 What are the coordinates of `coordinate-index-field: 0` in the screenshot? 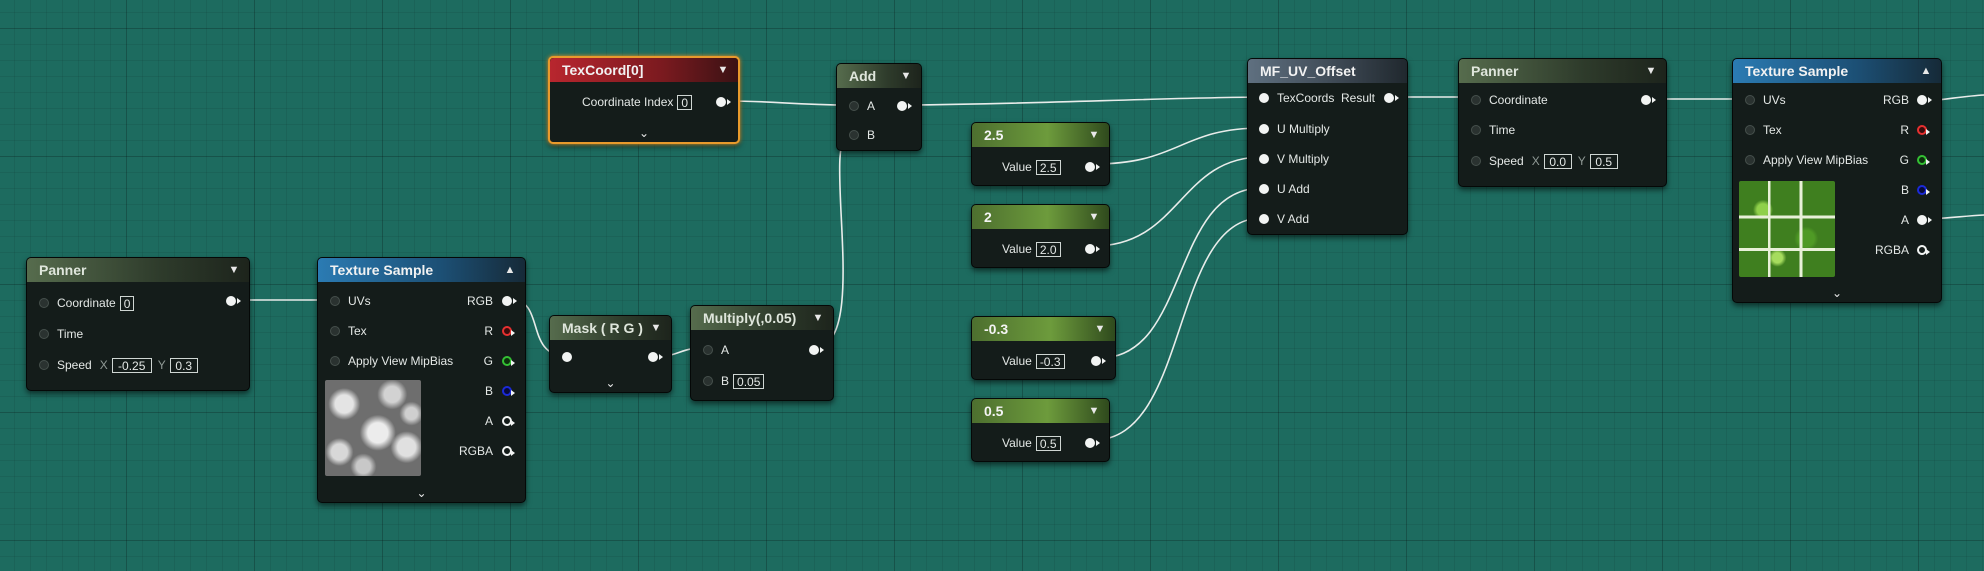 It's located at (685, 103).